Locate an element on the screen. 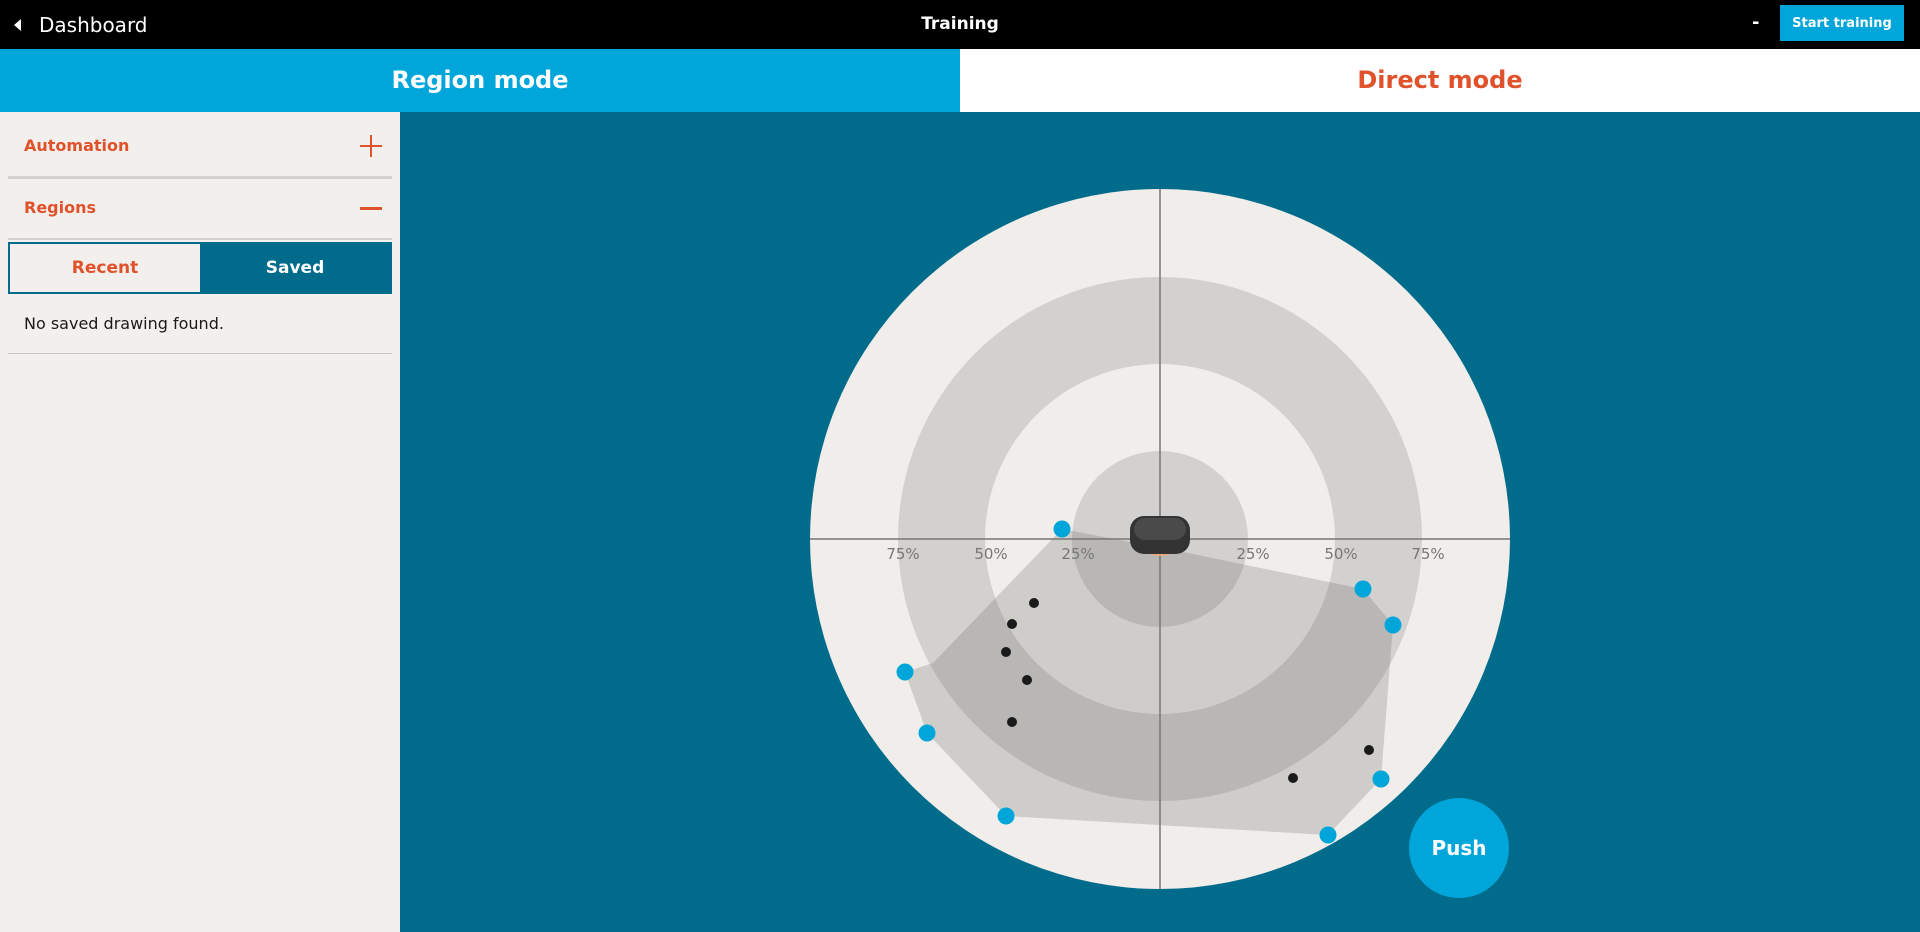 This screenshot has height=932, width=1920. plus-icon is located at coordinates (371, 146).